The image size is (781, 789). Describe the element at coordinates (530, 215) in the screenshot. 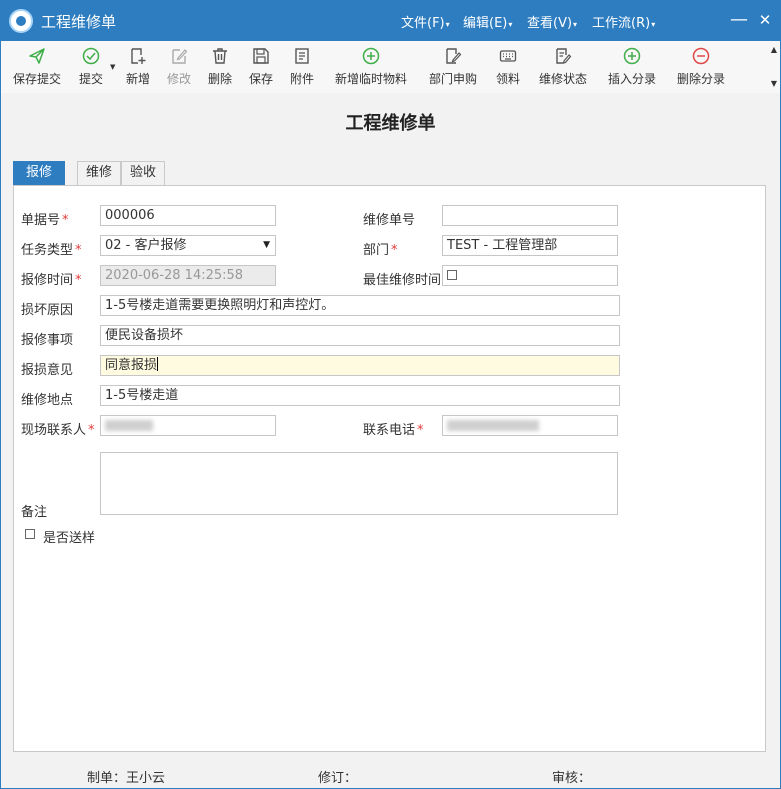

I see `repair-no-field` at that location.